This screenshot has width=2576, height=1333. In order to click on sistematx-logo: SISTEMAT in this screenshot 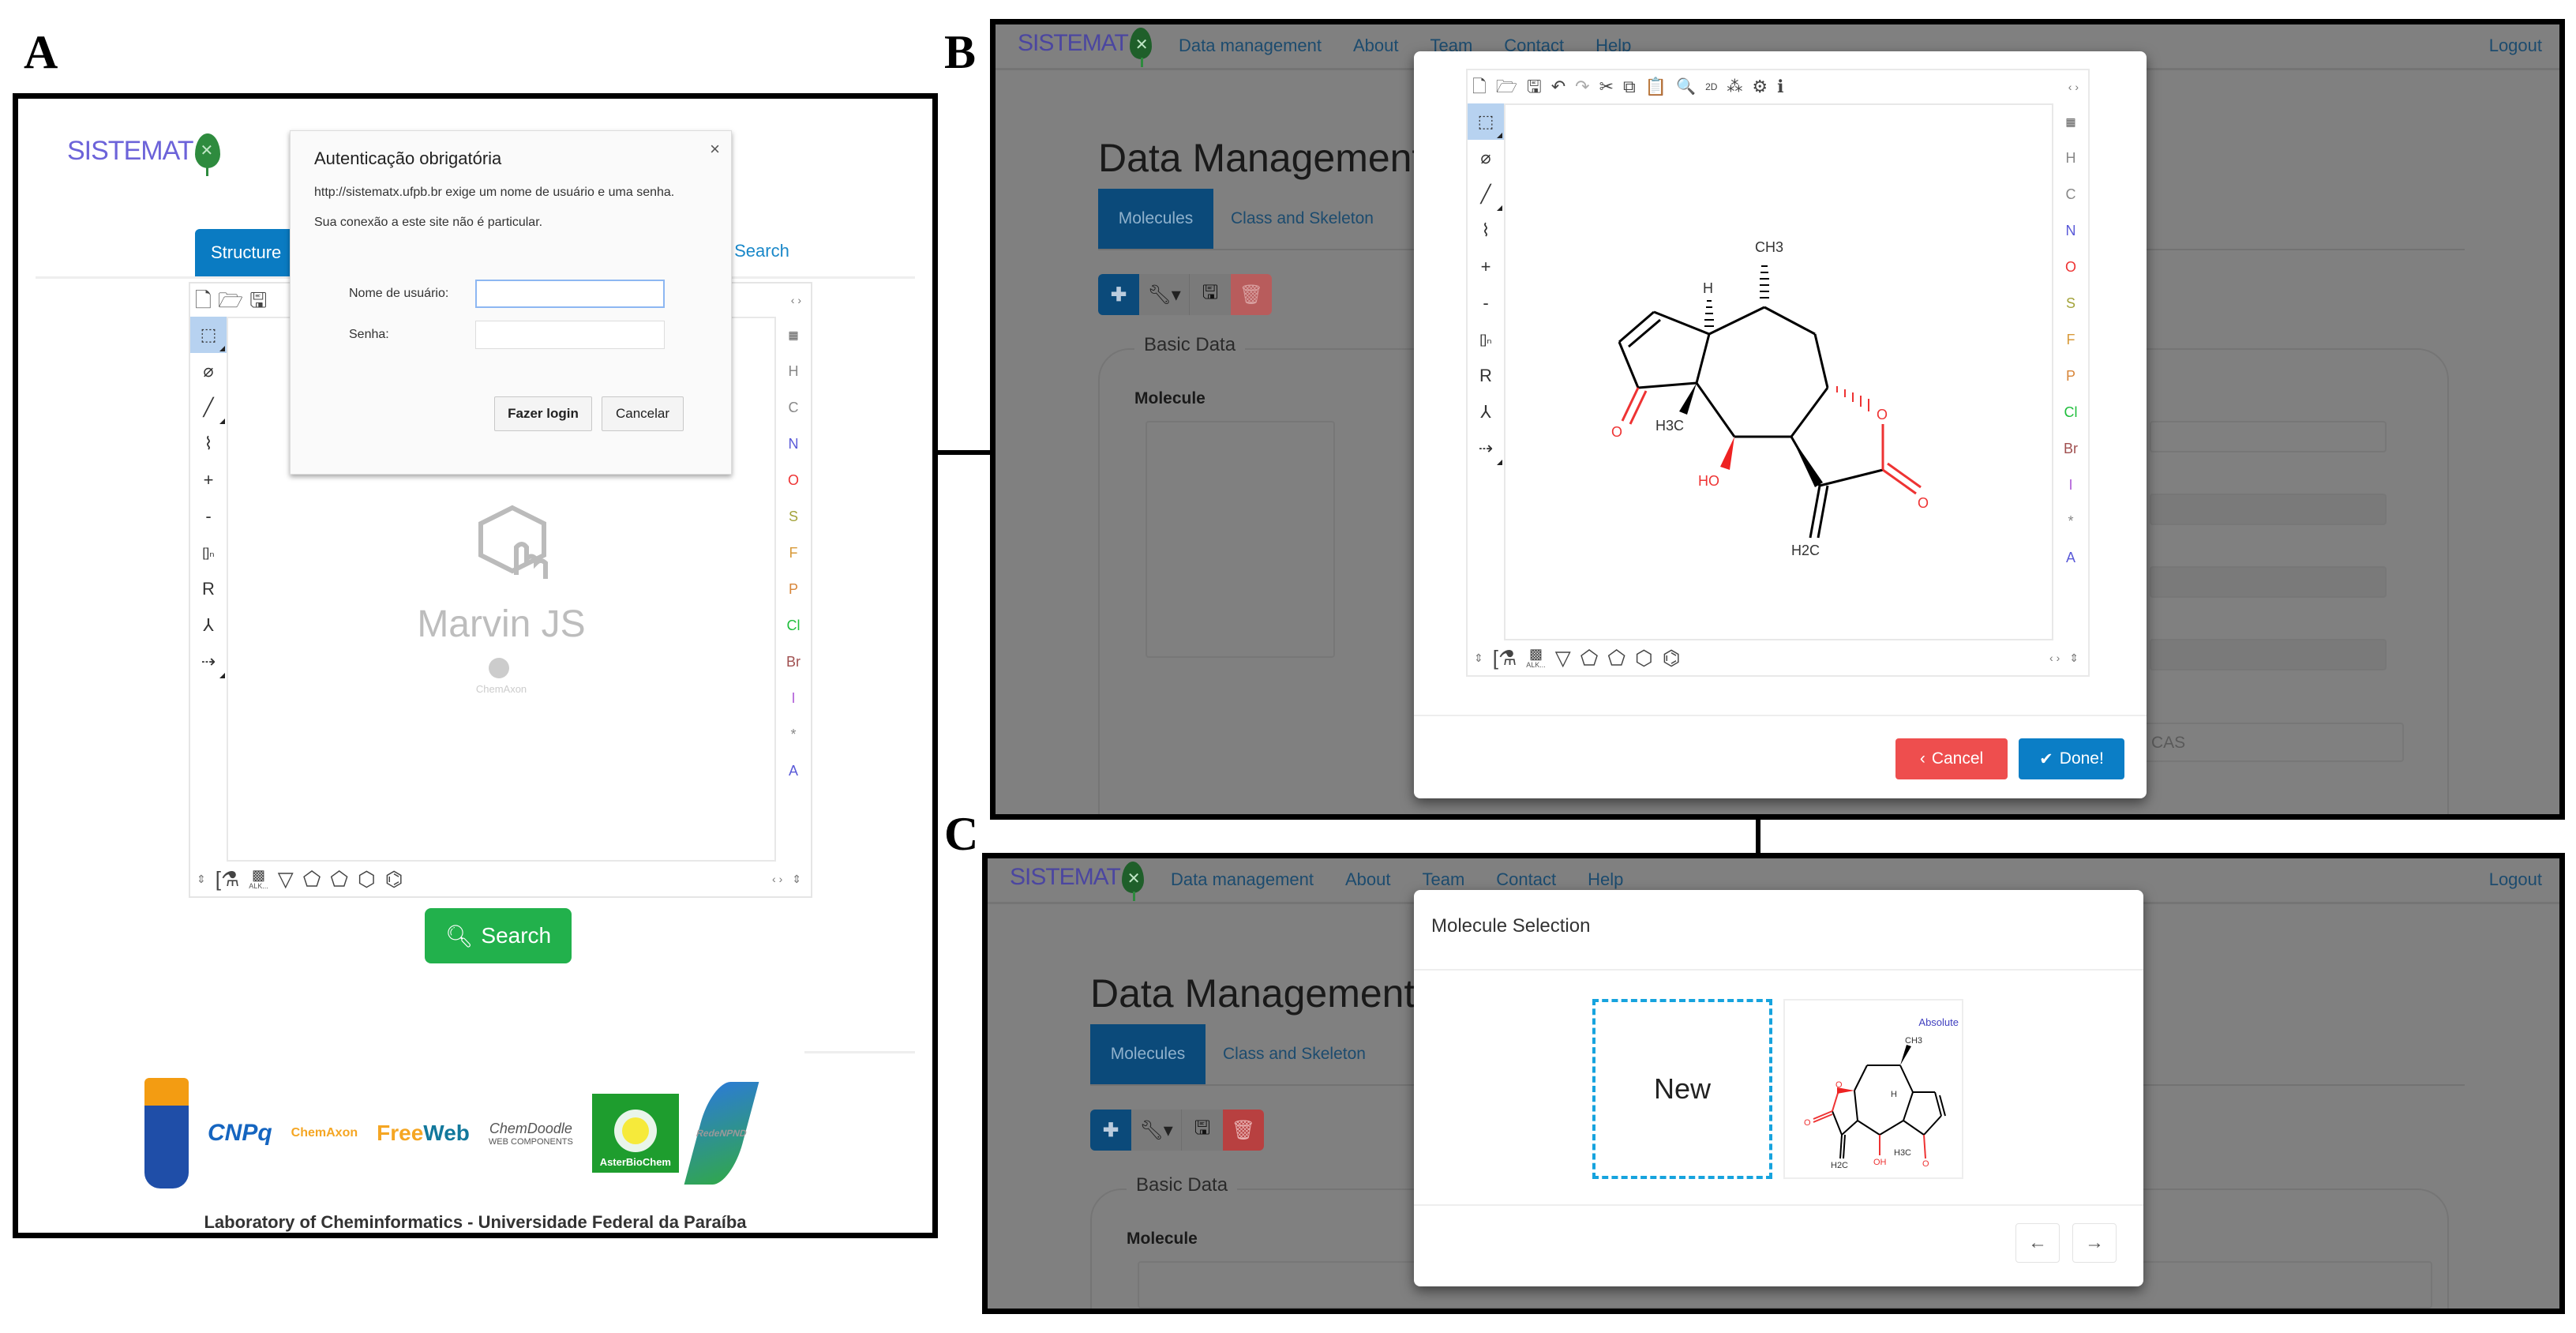, I will do `click(1085, 47)`.